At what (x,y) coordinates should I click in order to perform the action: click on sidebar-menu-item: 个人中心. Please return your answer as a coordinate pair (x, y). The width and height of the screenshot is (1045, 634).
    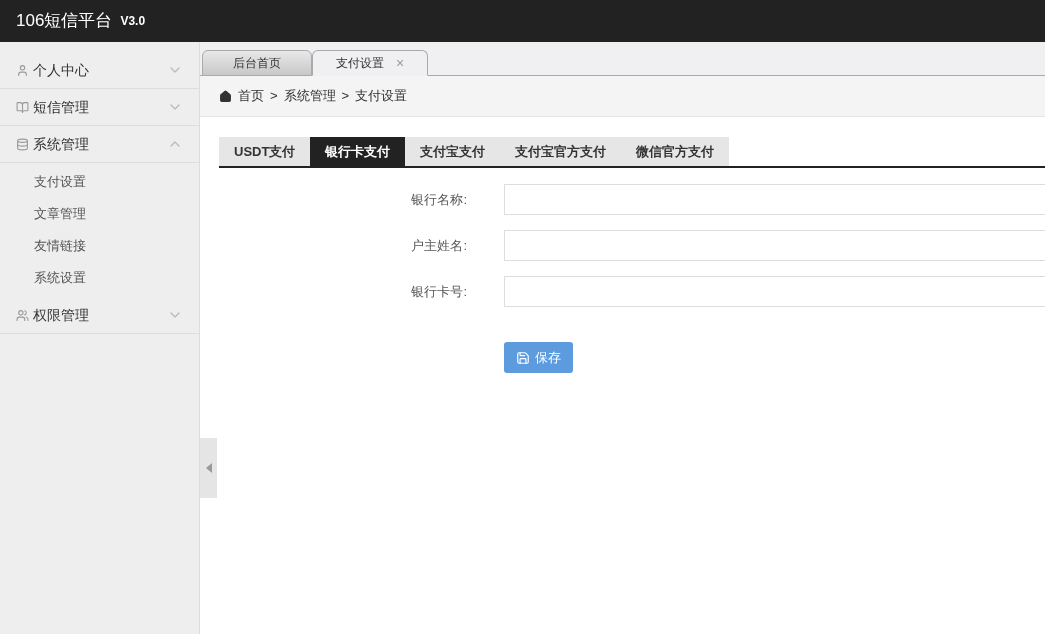
    Looking at the image, I should click on (99, 70).